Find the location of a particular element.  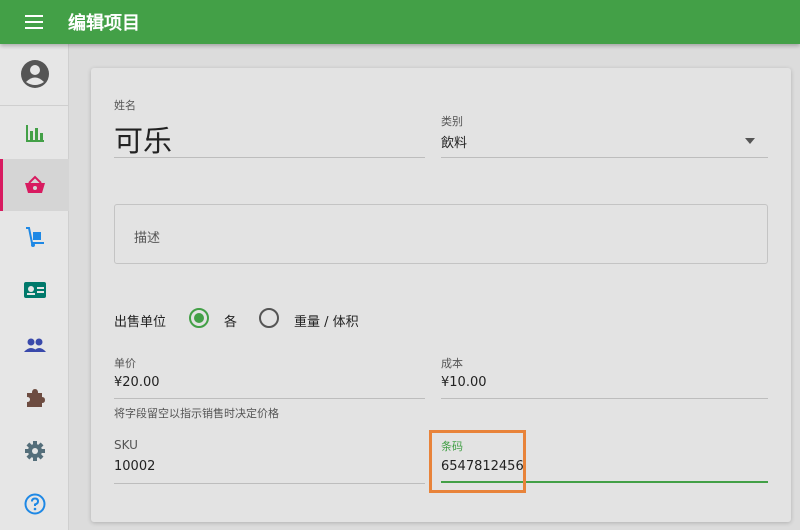

cost-underline is located at coordinates (604, 398).